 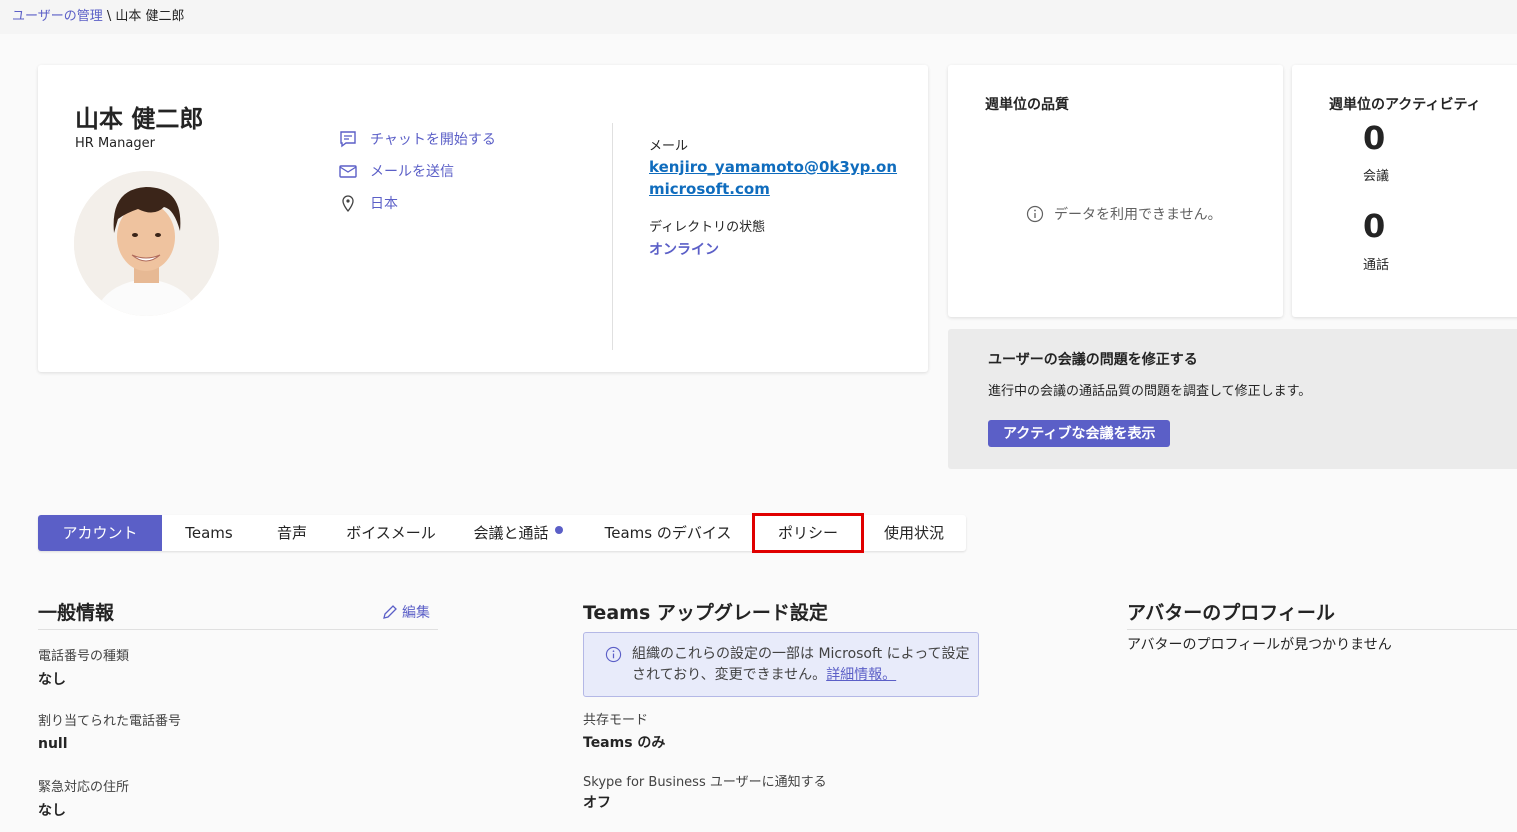 What do you see at coordinates (139, 119) in the screenshot?
I see `user-name: 山本 健二郎` at bounding box center [139, 119].